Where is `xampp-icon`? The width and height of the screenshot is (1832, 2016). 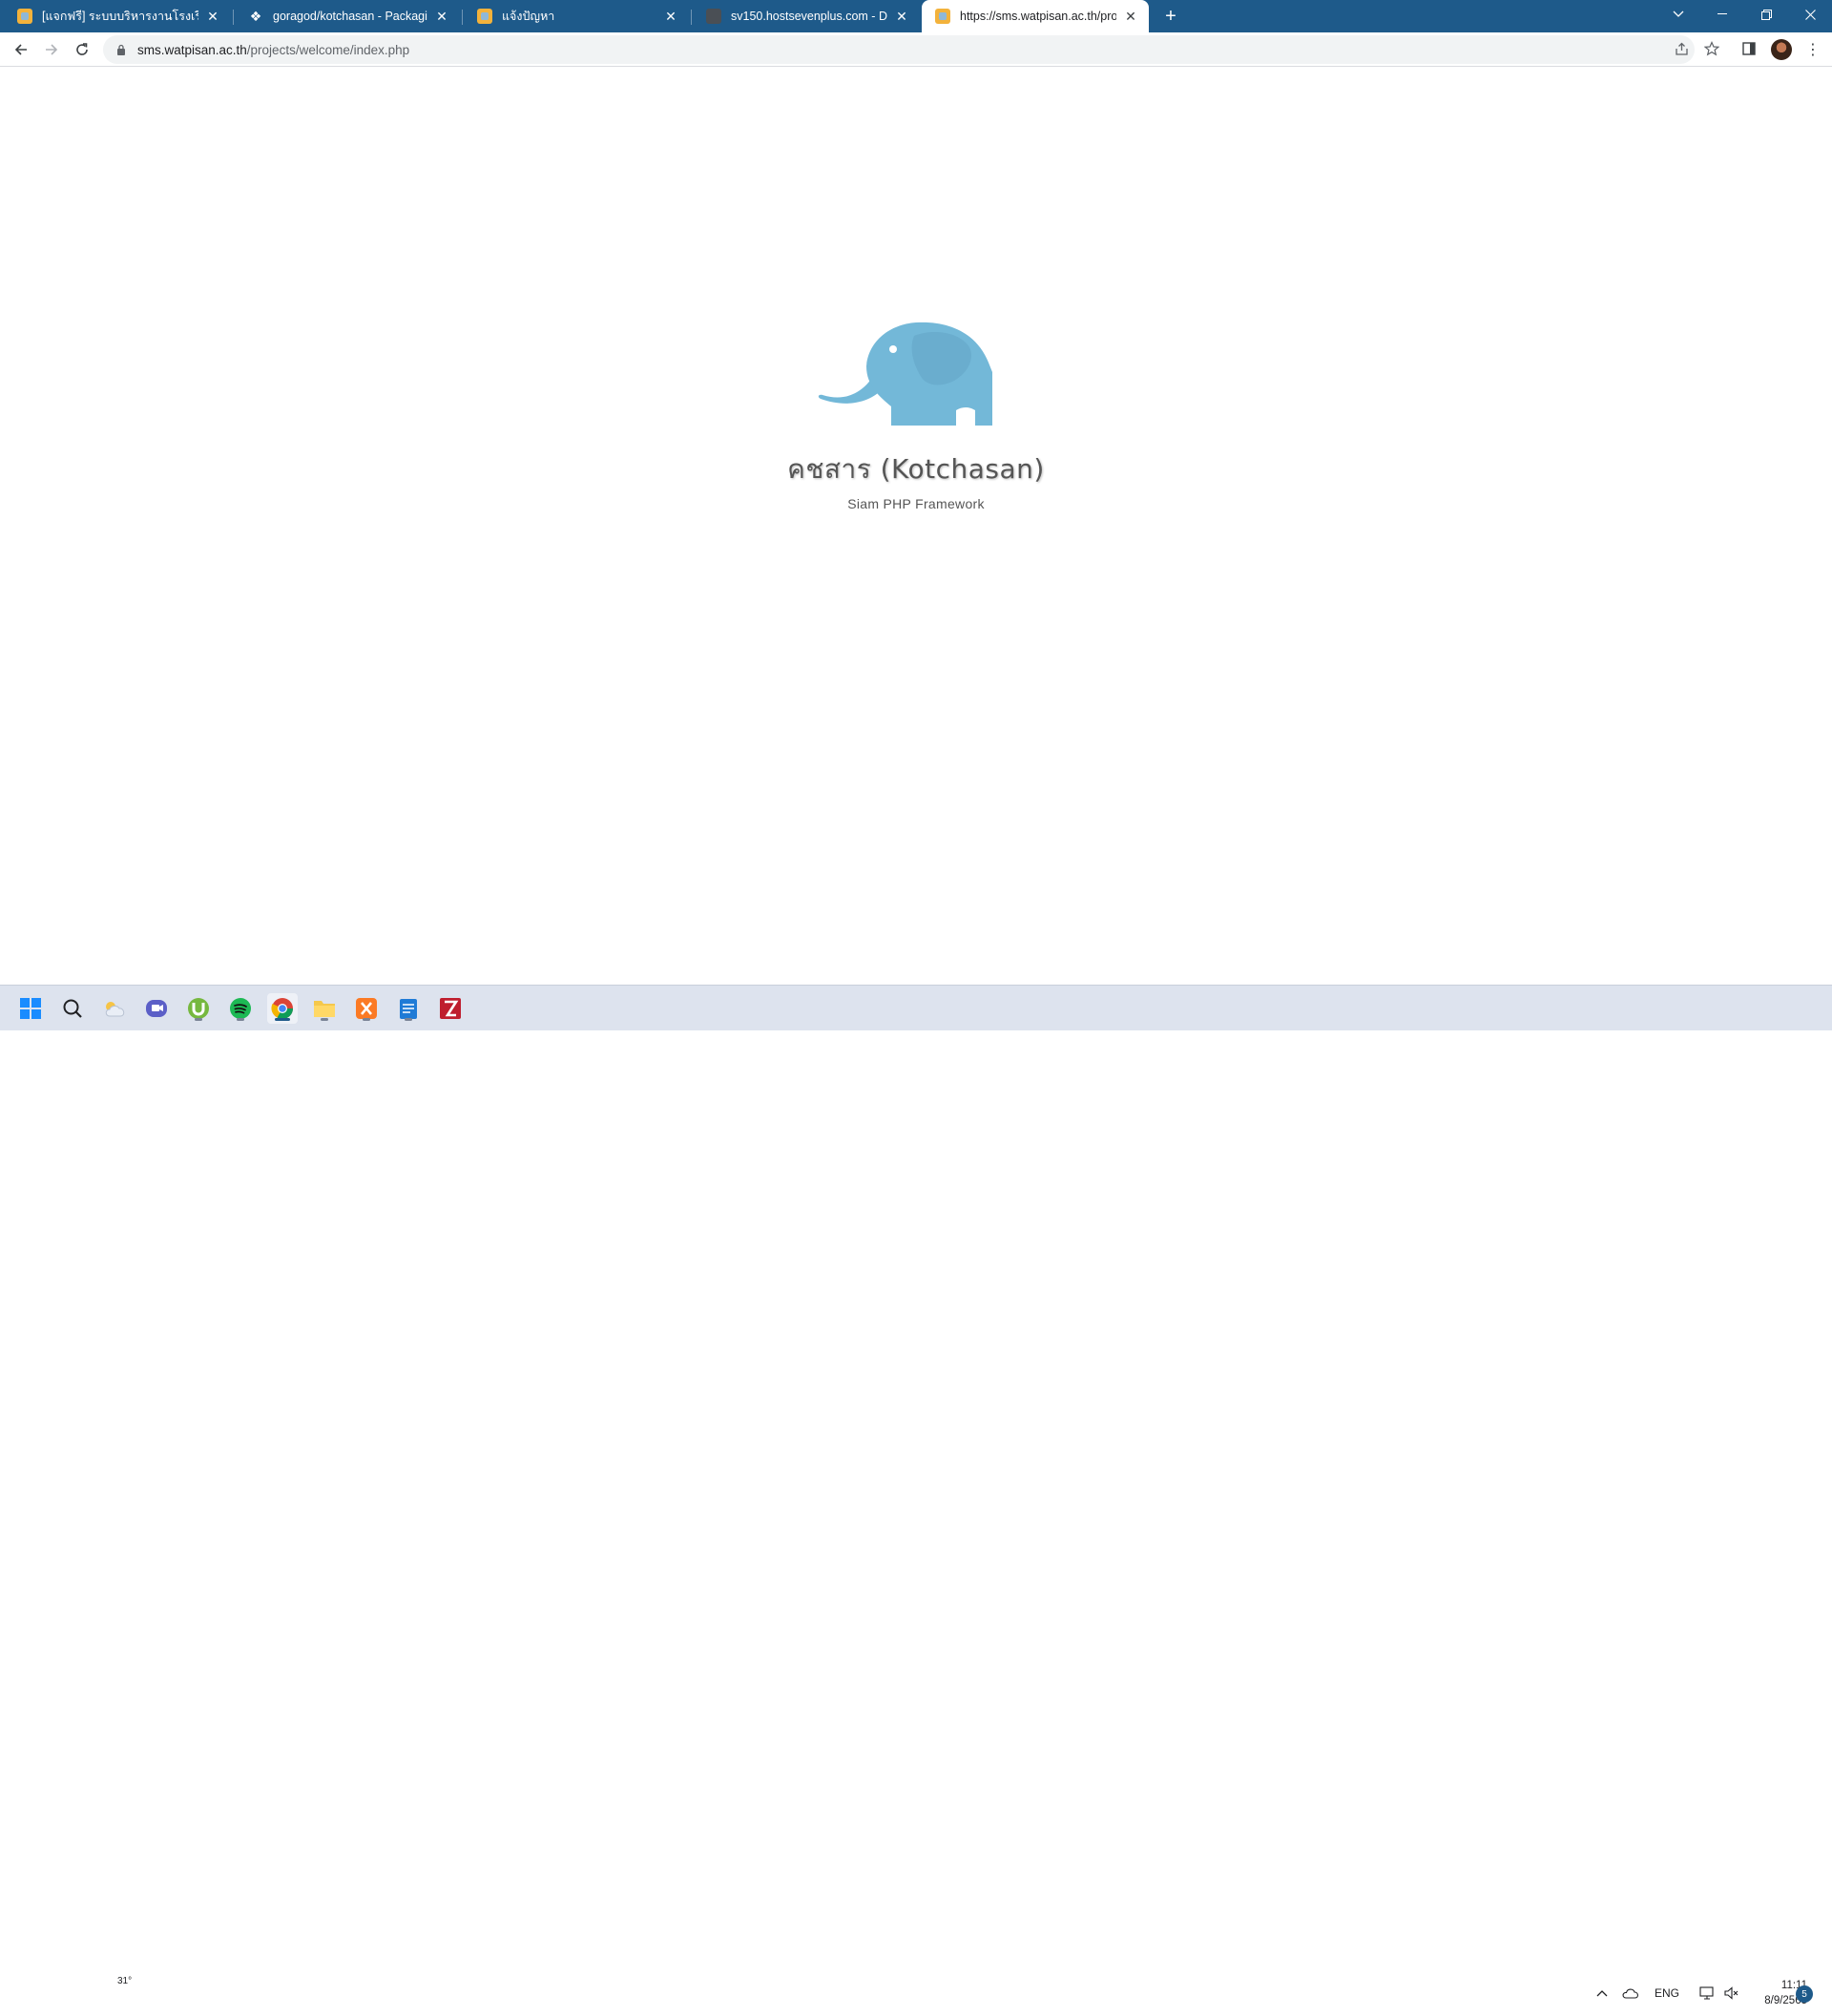
xampp-icon is located at coordinates (366, 1008).